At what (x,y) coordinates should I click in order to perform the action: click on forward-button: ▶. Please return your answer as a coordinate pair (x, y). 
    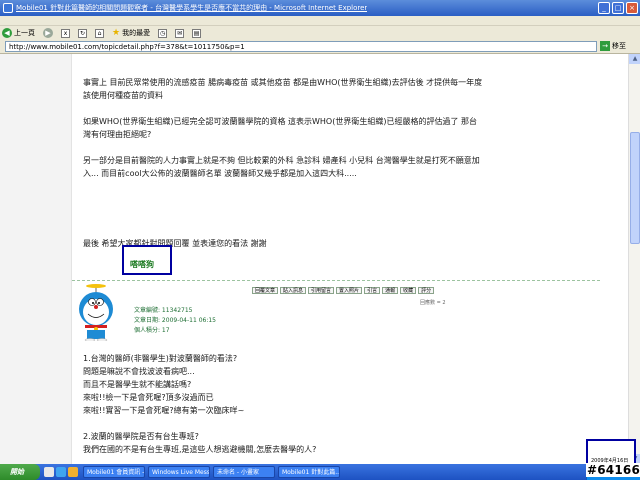
    Looking at the image, I should click on (48, 33).